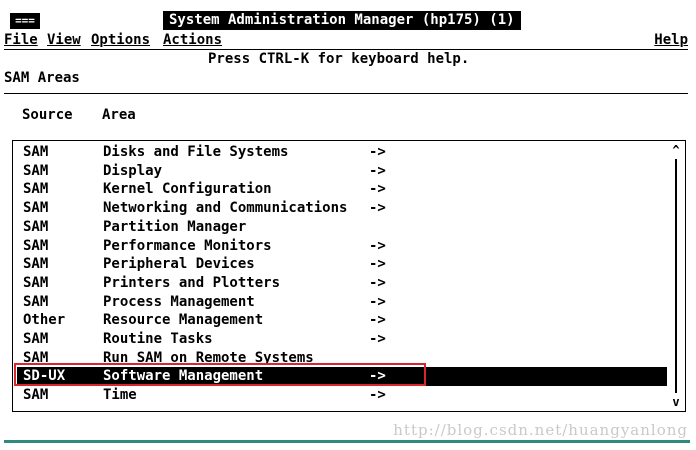 The width and height of the screenshot is (696, 450). What do you see at coordinates (225, 208) in the screenshot?
I see `list-item-area: Networking and Communications` at bounding box center [225, 208].